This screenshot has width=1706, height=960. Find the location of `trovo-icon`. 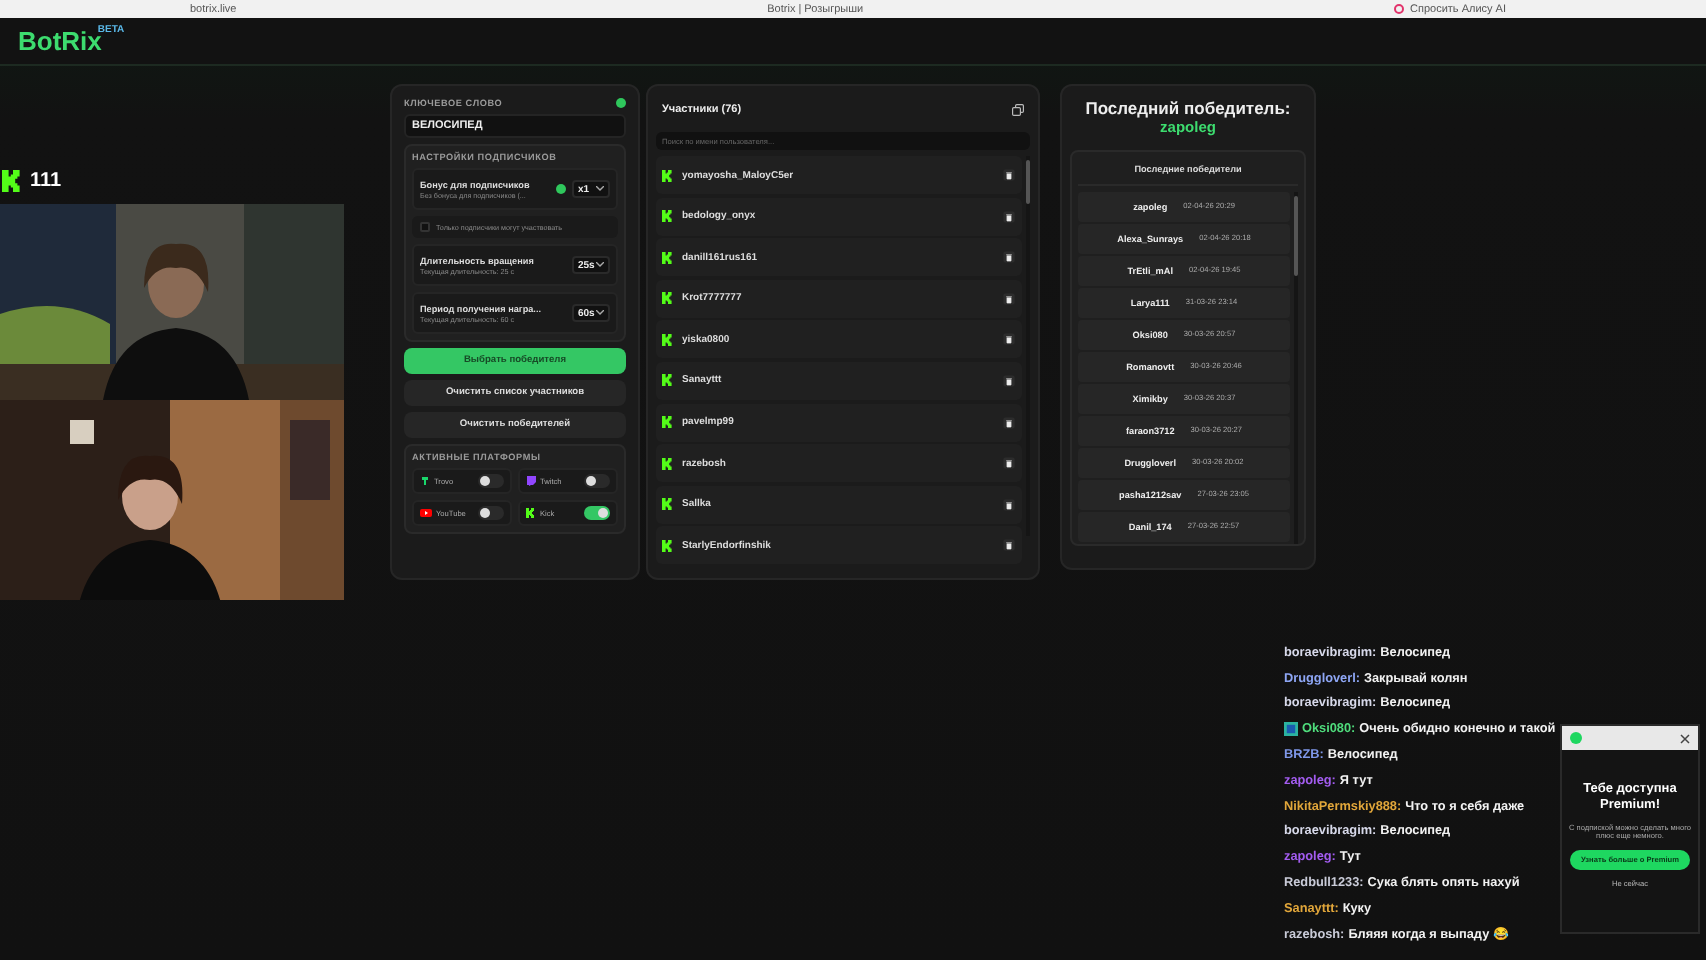

trovo-icon is located at coordinates (425, 481).